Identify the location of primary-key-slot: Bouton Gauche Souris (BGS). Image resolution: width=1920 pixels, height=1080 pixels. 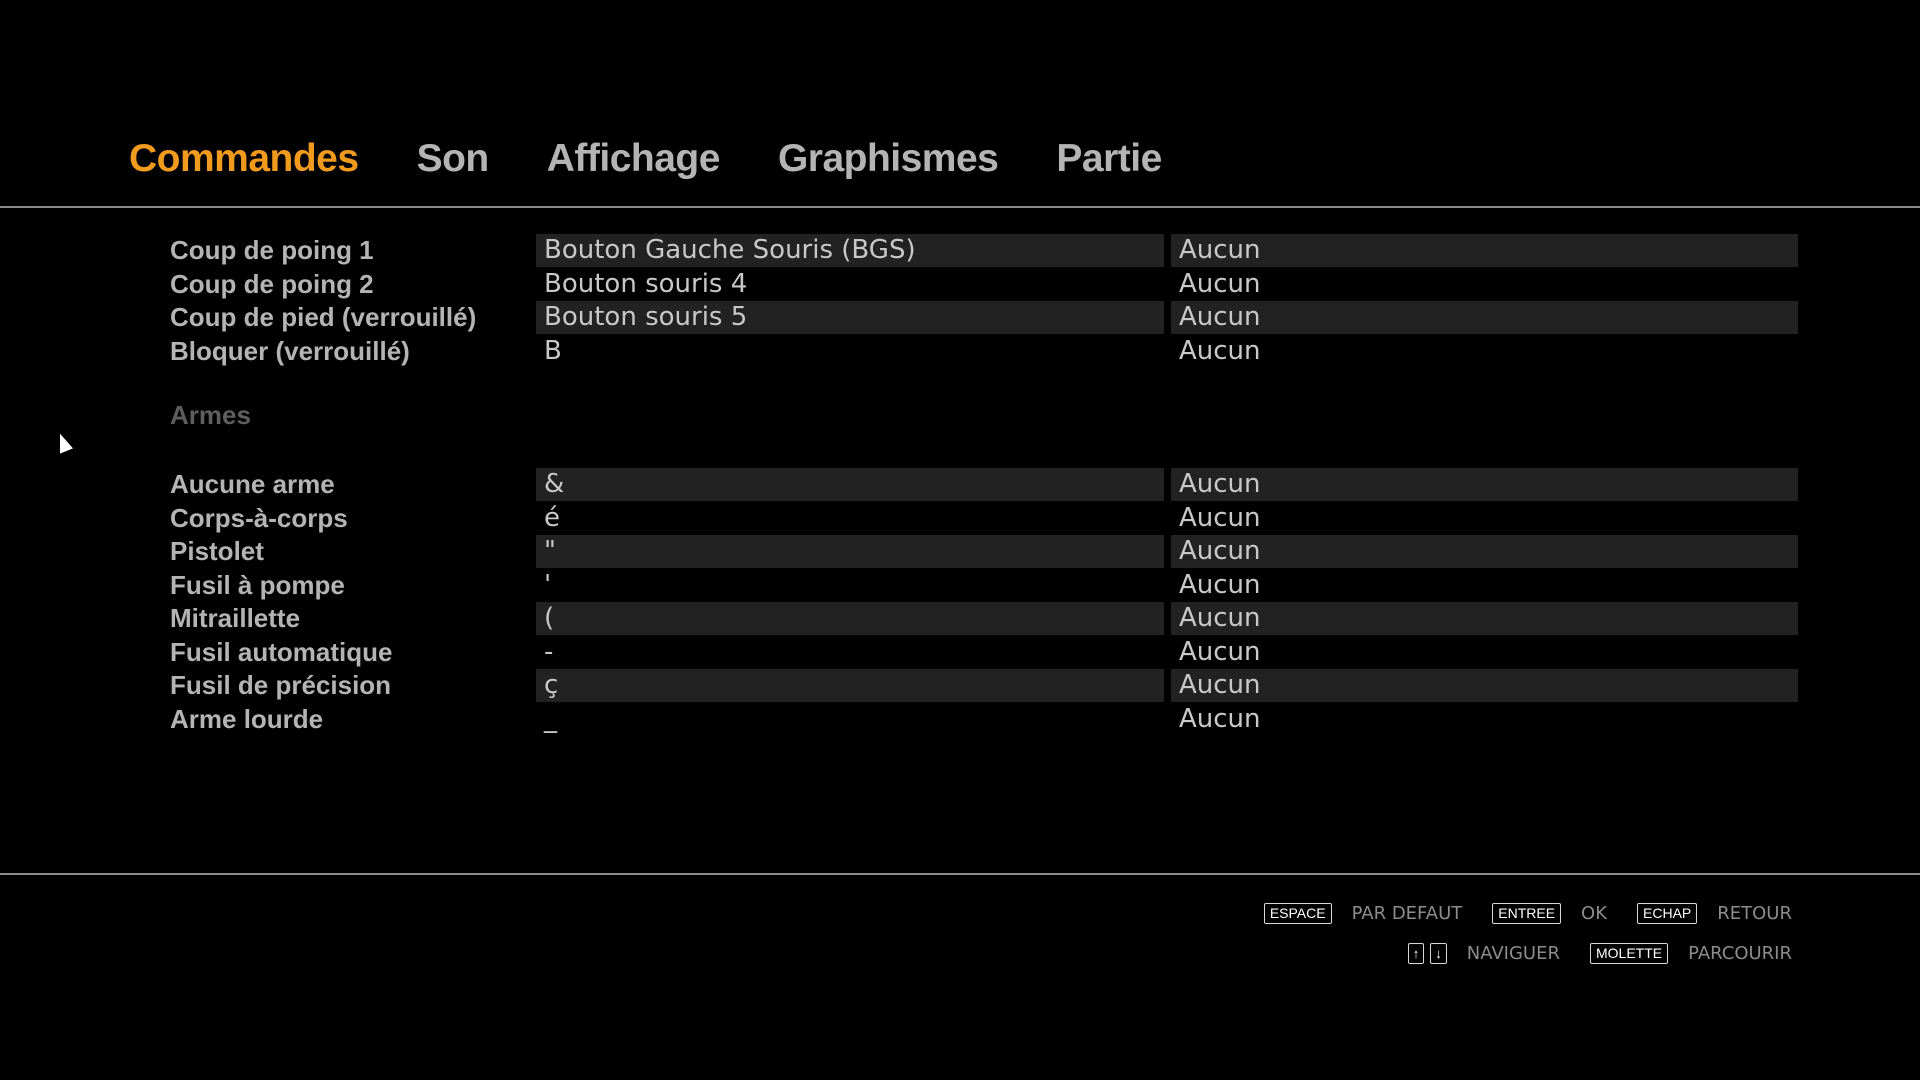
(850, 250).